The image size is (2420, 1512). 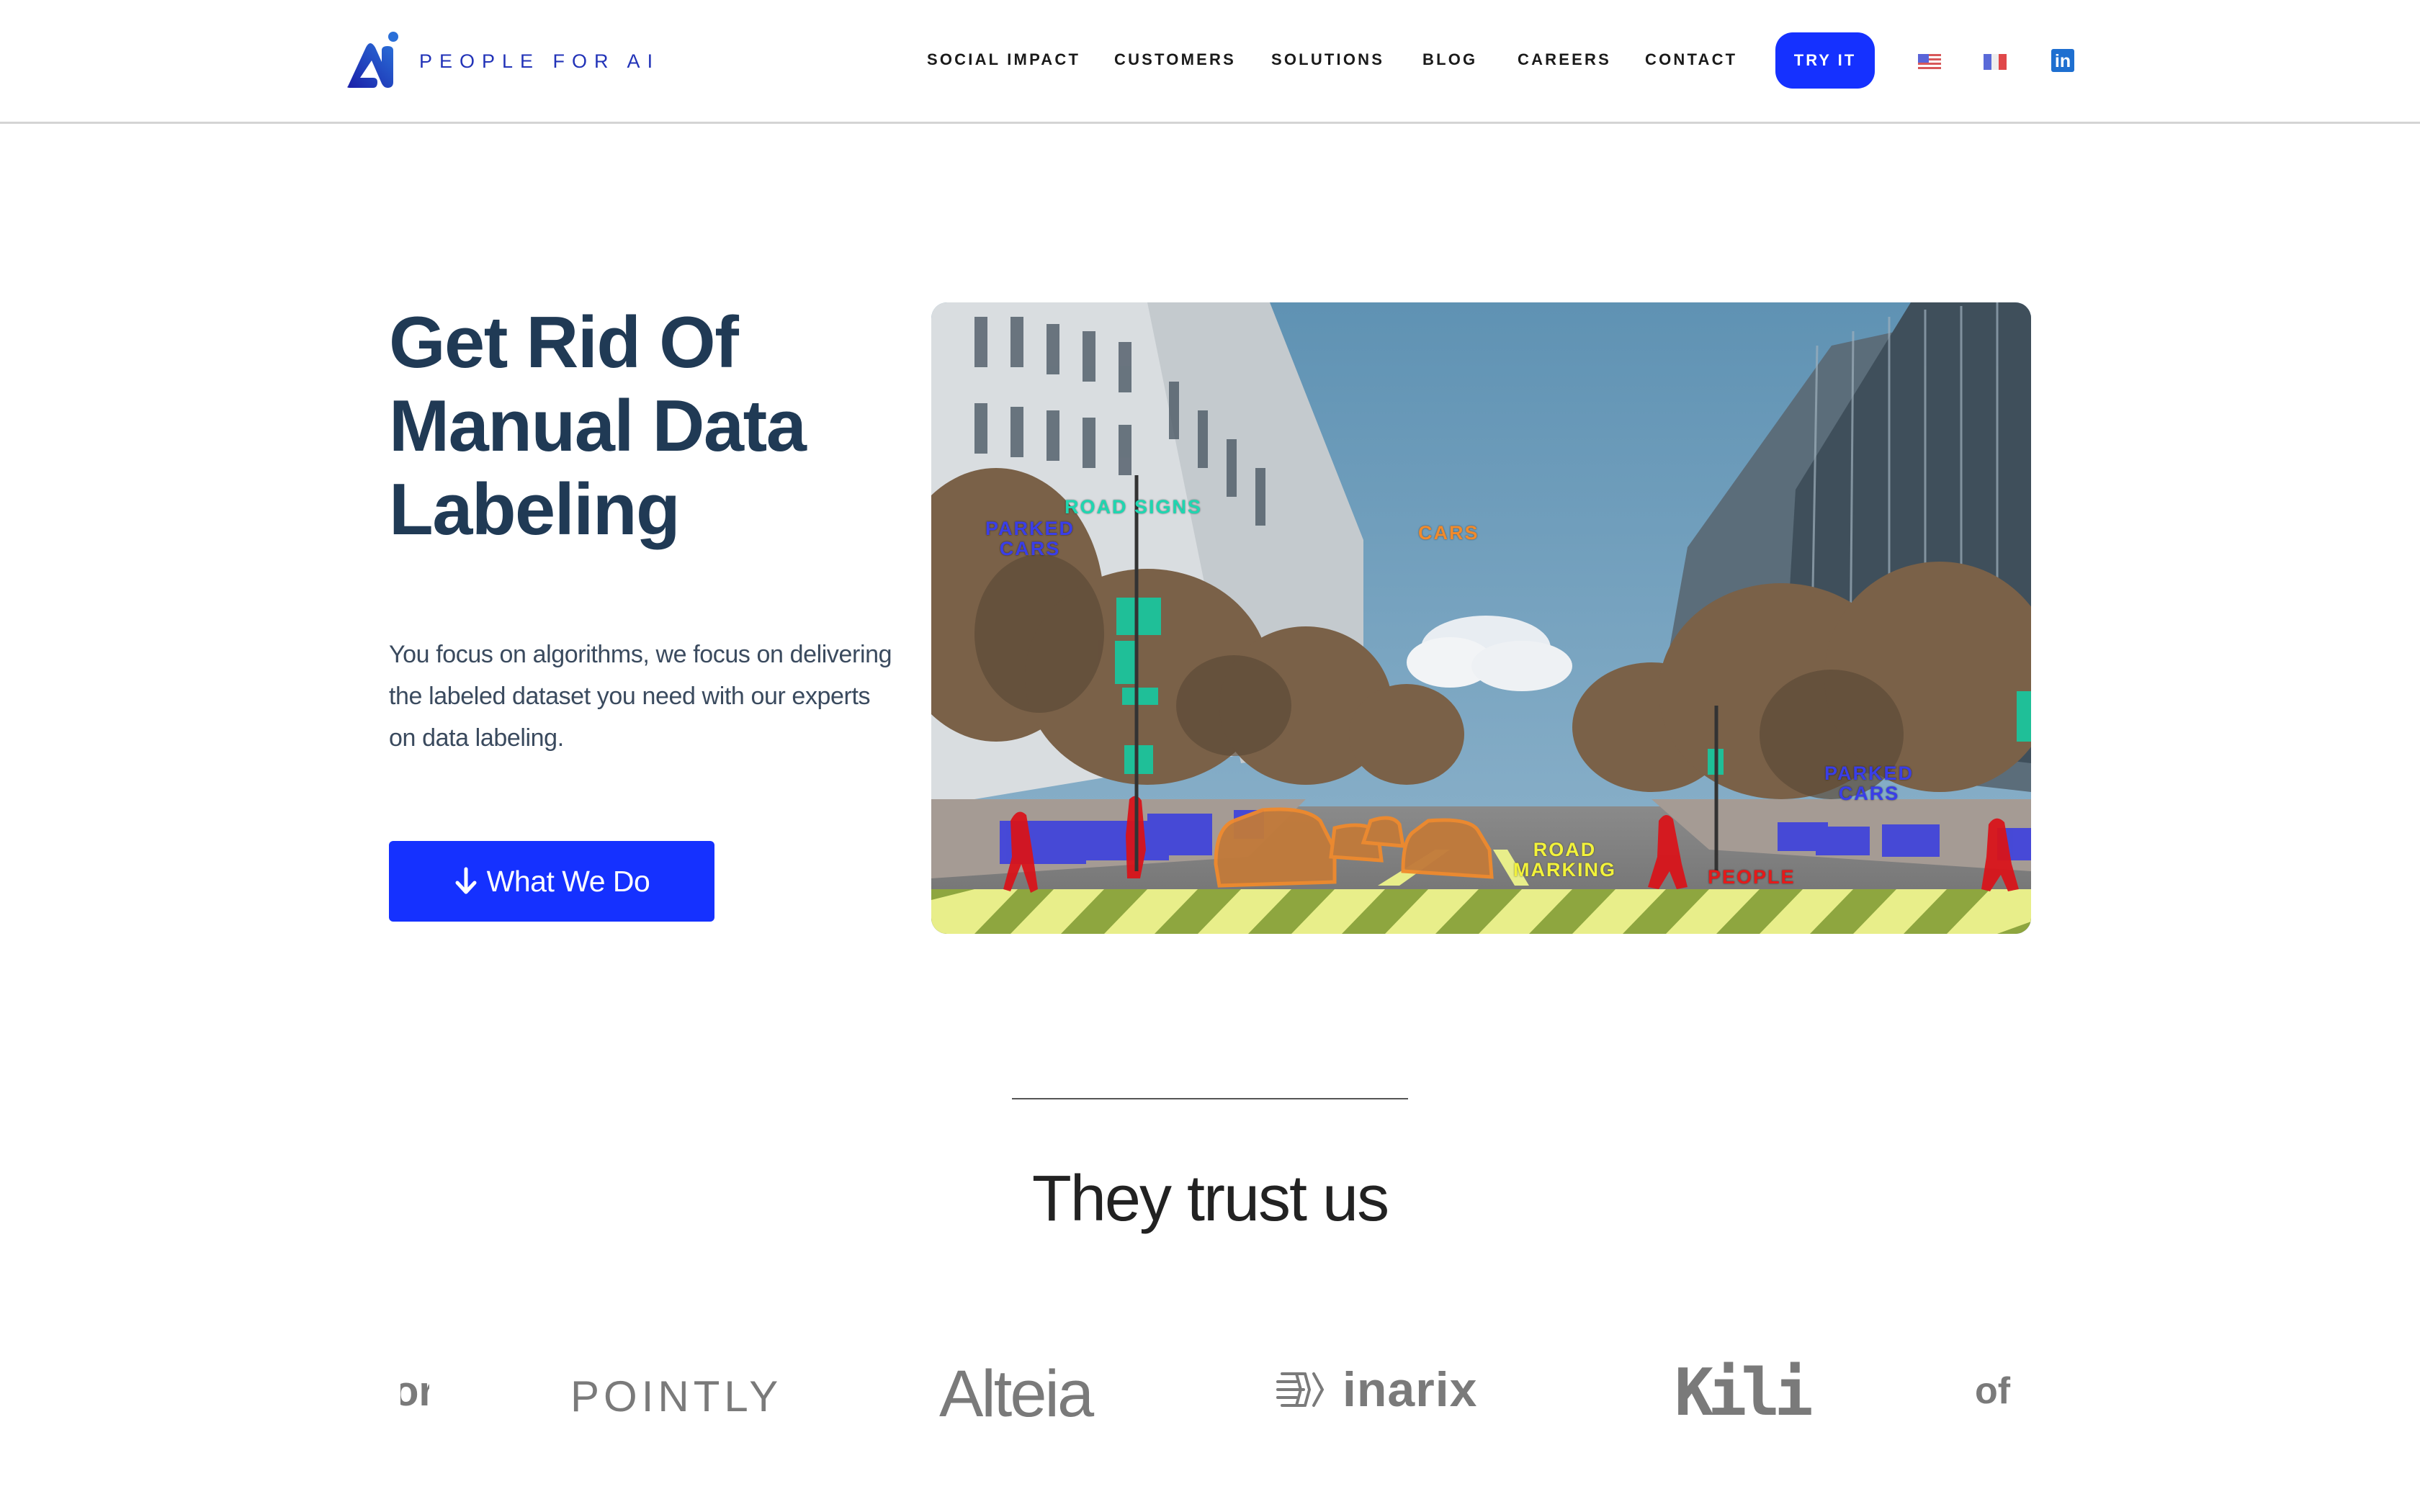 What do you see at coordinates (2062, 60) in the screenshot?
I see `linkedin-icon: in` at bounding box center [2062, 60].